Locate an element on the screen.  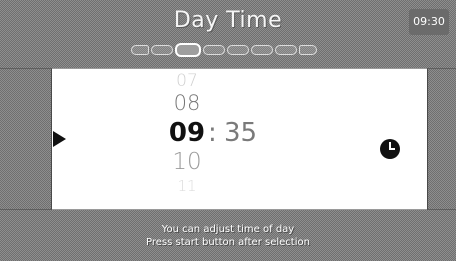
clock-icon is located at coordinates (390, 149).